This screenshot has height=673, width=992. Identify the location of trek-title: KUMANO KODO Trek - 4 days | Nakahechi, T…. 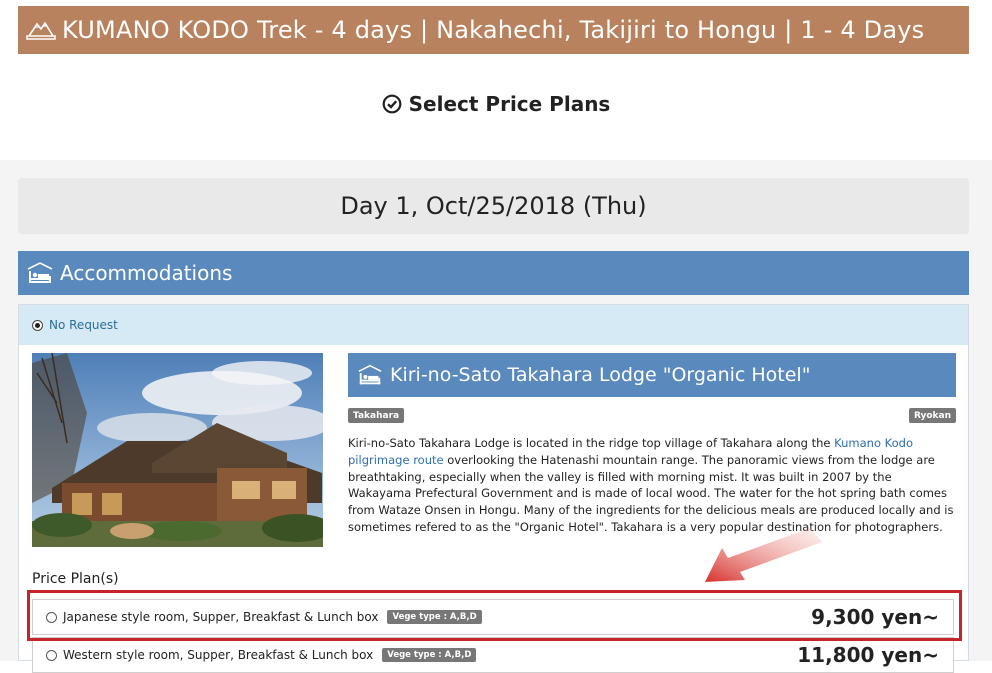
(493, 30).